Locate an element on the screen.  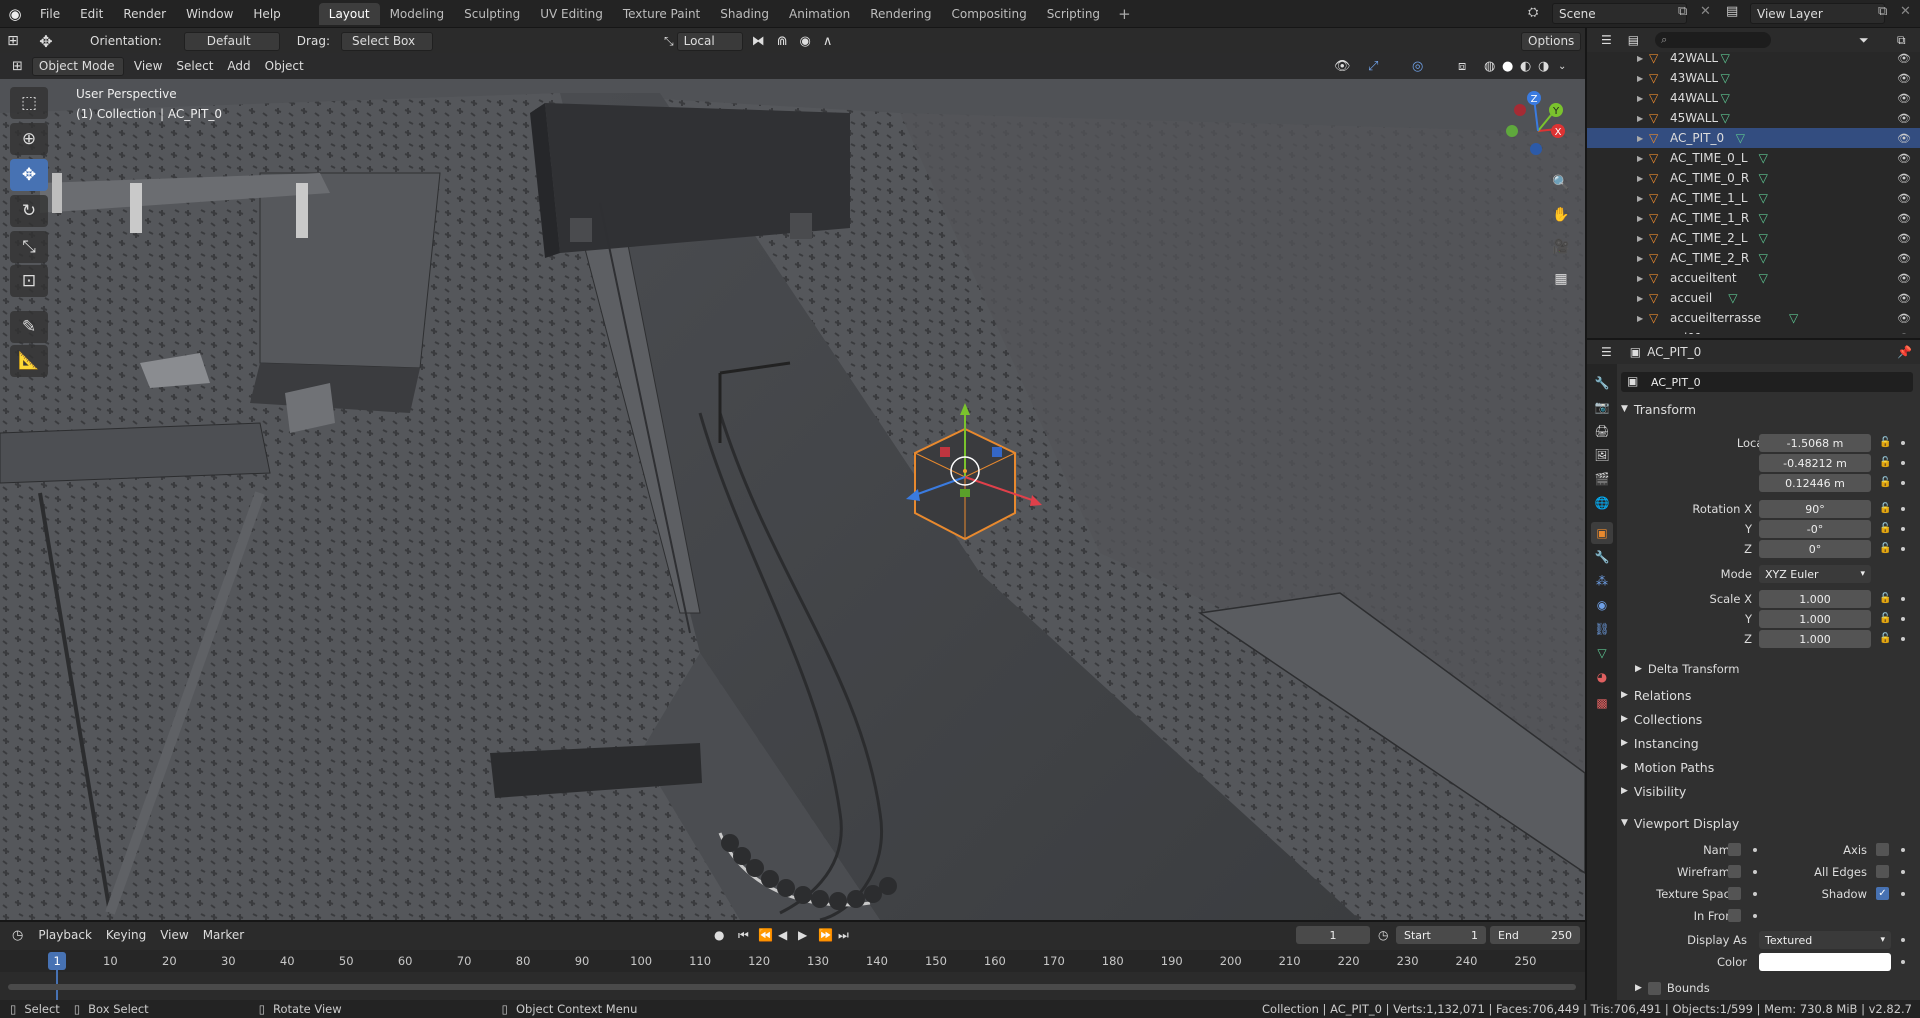
end-frame-field: End 250 is located at coordinates (1535, 935).